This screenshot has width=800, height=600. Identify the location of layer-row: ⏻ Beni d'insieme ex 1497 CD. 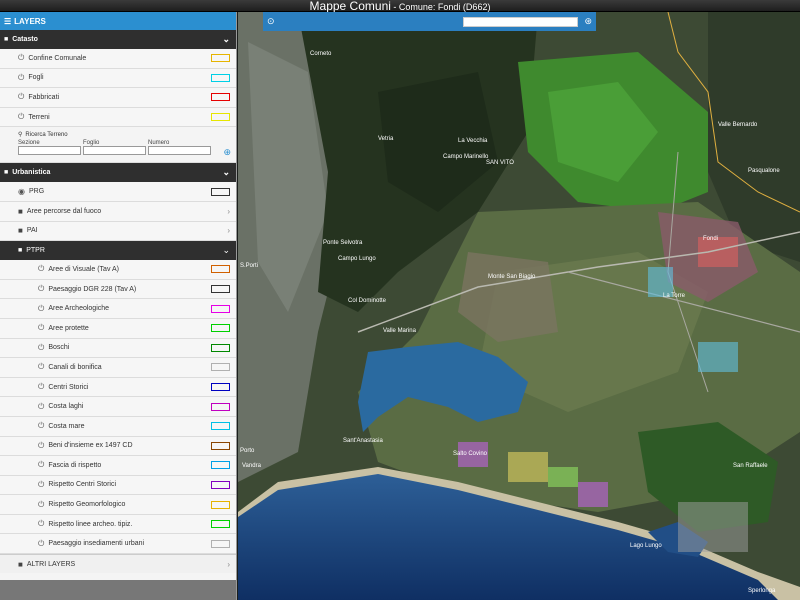
(118, 446).